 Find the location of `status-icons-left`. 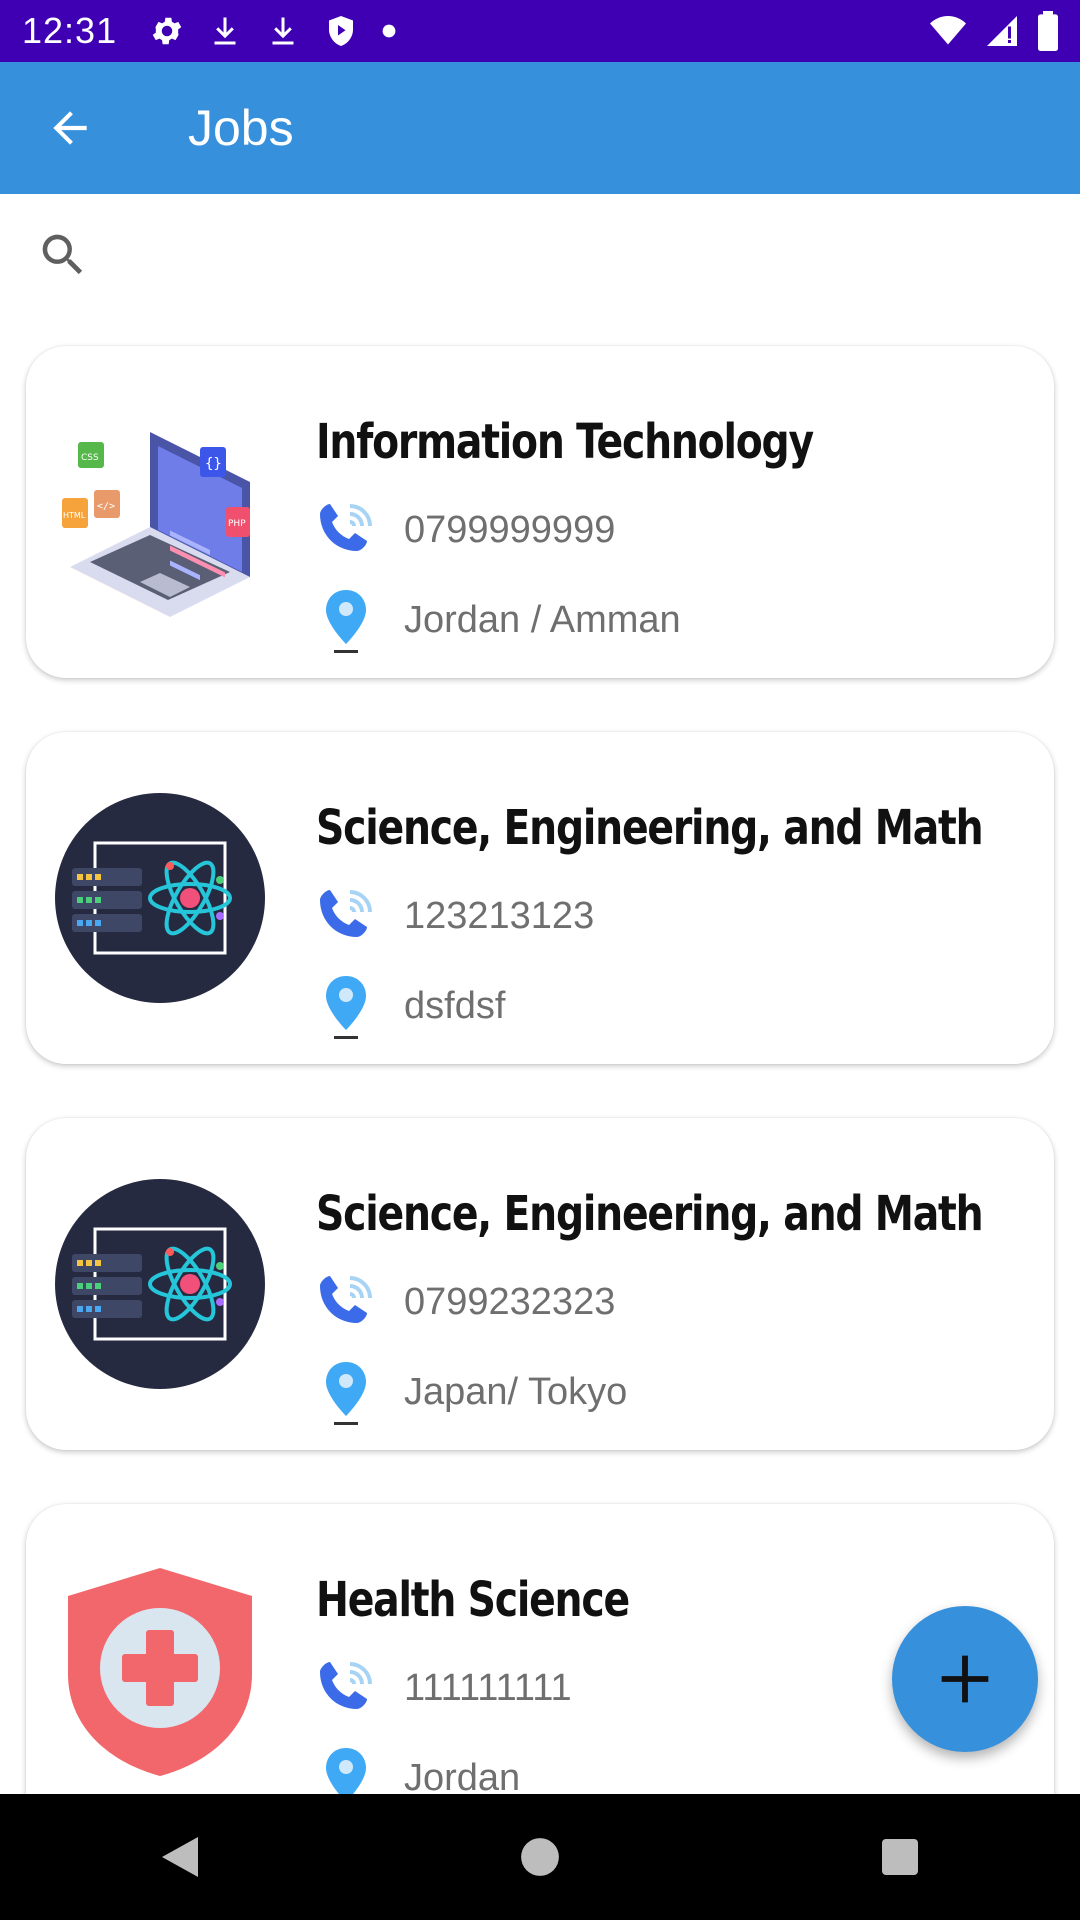

status-icons-left is located at coordinates (273, 31).